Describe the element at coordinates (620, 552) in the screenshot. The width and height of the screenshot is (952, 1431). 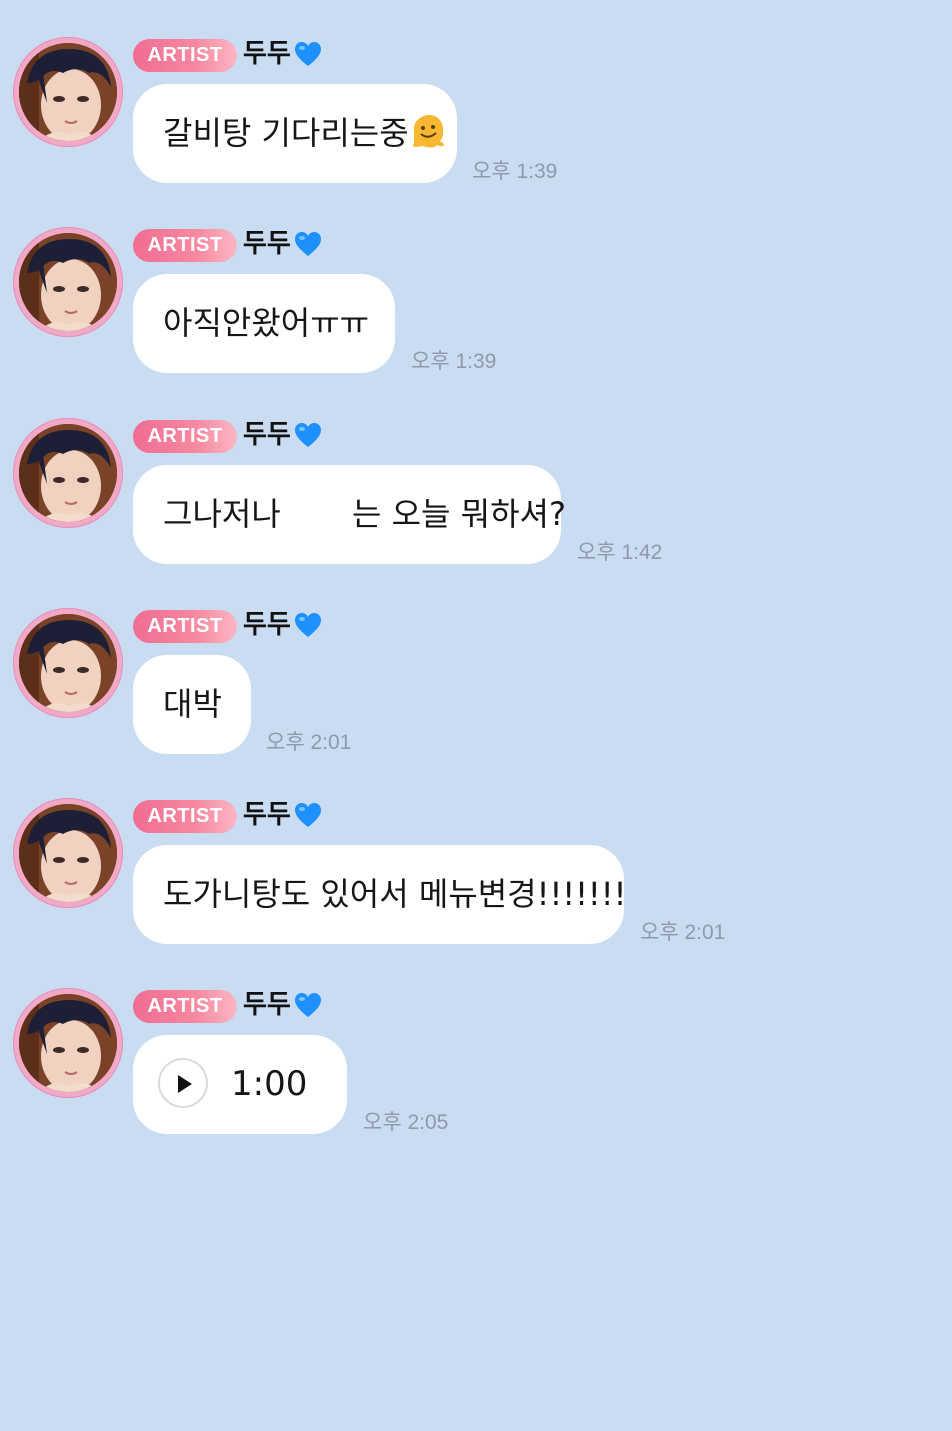
I see `timestamp: 오후 1:42` at that location.